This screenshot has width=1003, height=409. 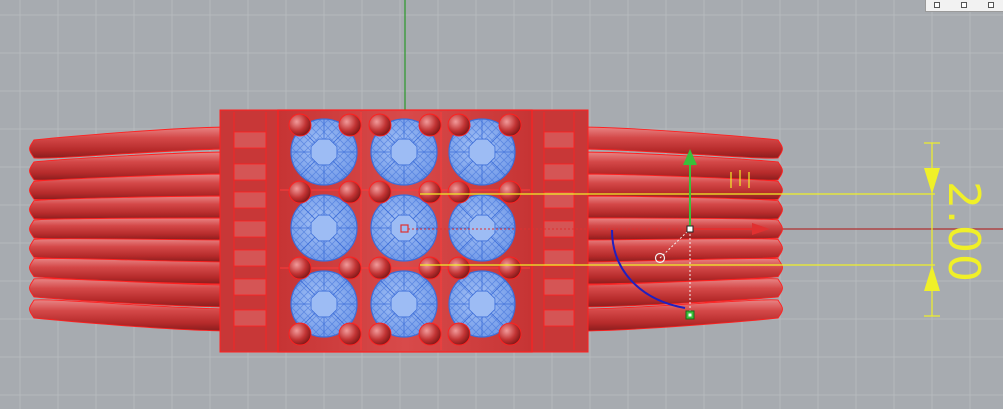 I want to click on gem-grid, so click(x=403, y=228).